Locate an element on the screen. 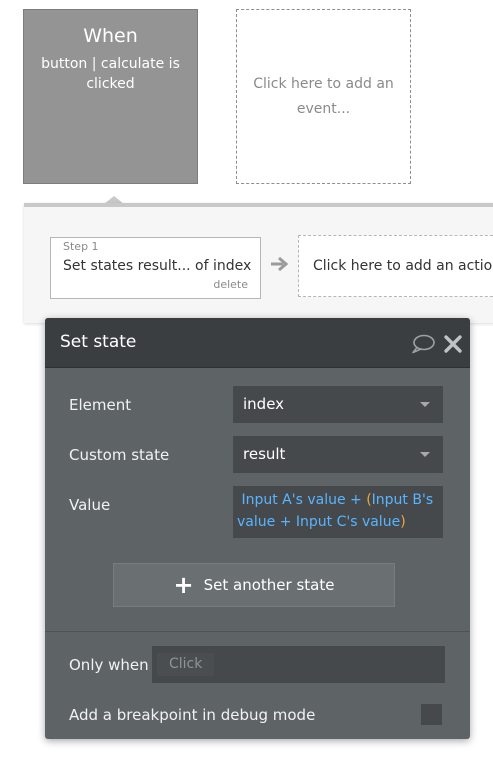  custom-state-label: Custom state is located at coordinates (119, 455).